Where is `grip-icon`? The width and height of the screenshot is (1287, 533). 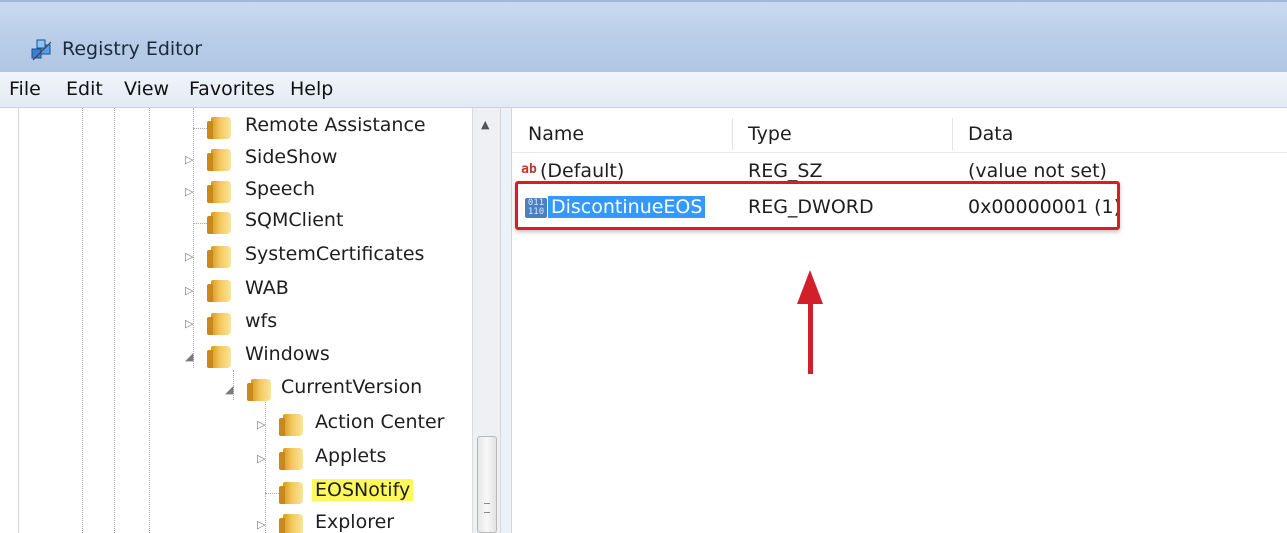
grip-icon is located at coordinates (487, 508).